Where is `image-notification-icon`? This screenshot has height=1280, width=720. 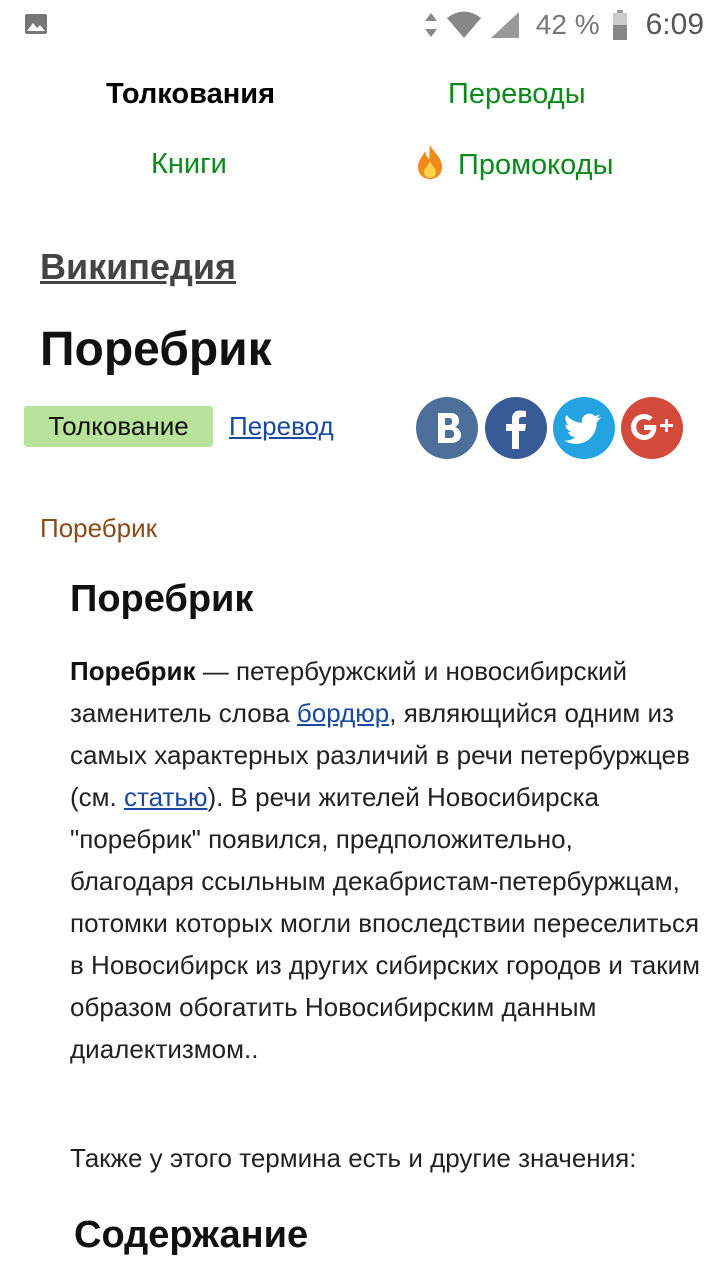 image-notification-icon is located at coordinates (36, 24).